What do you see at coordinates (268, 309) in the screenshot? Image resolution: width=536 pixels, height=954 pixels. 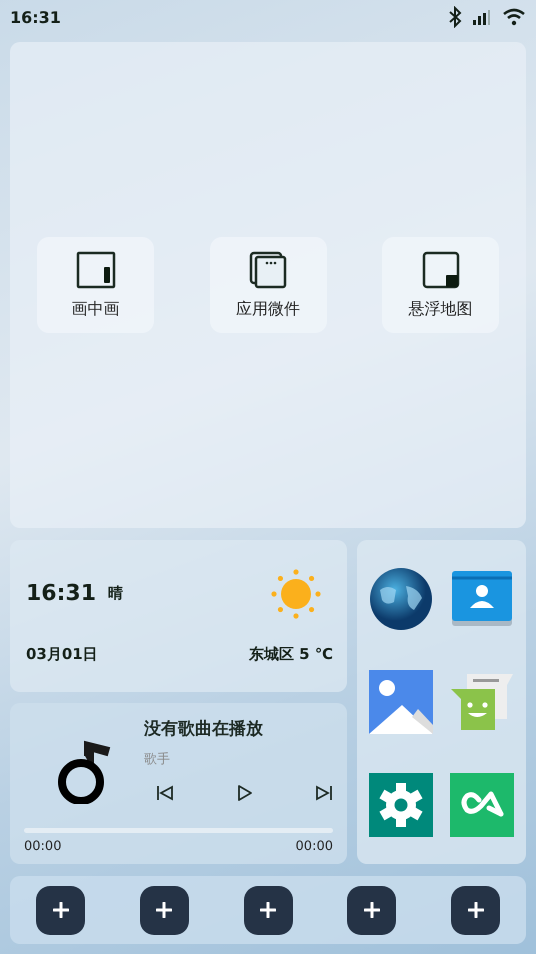 I see `shortcut-label: 应用微件` at bounding box center [268, 309].